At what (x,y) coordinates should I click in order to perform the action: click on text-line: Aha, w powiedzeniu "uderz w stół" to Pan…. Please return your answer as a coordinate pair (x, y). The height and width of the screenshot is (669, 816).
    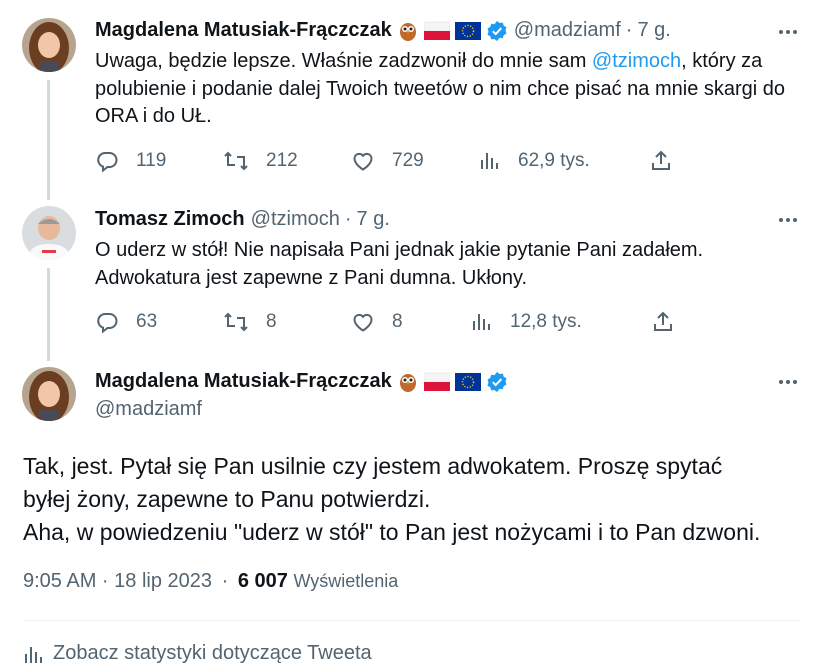
    Looking at the image, I should click on (392, 532).